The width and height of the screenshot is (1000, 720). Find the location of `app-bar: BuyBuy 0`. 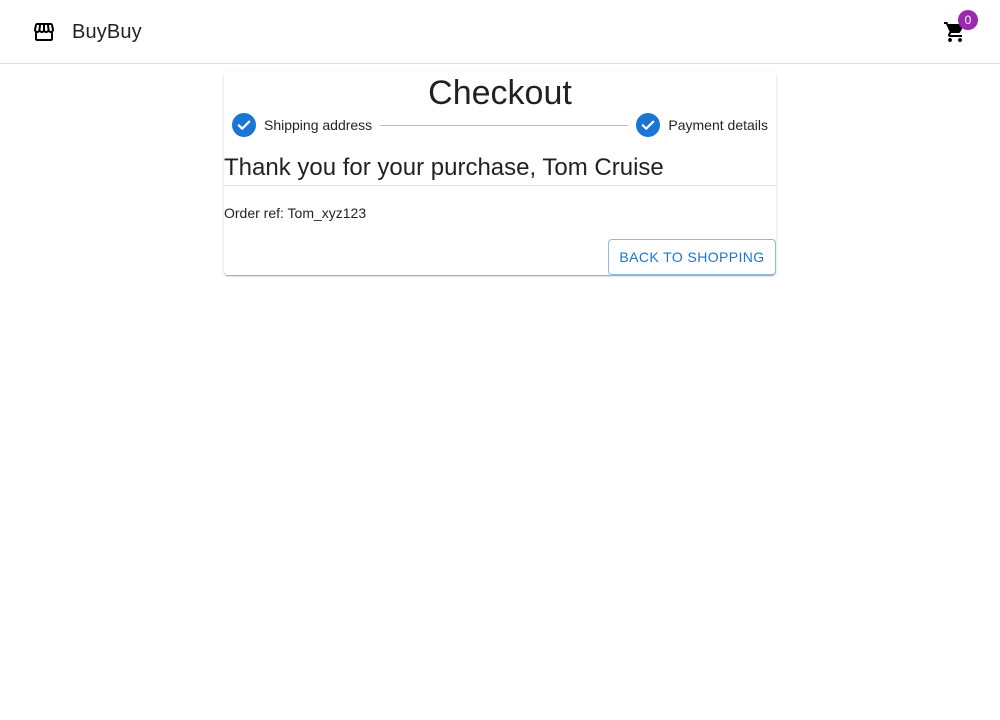

app-bar: BuyBuy 0 is located at coordinates (500, 32).